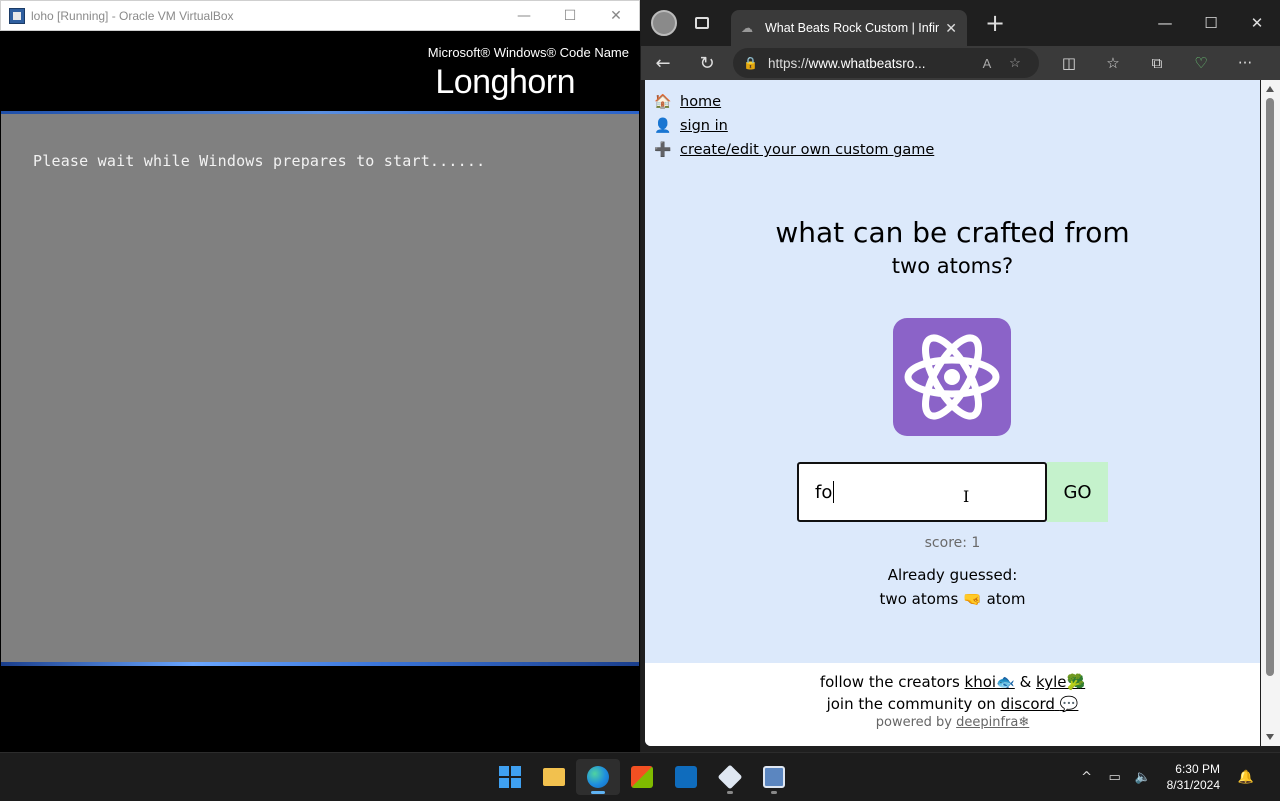 Image resolution: width=1280 pixels, height=801 pixels. Describe the element at coordinates (320, 71) in the screenshot. I see `longhorn-header: Microsoft® Windows® Code Name Longhorn` at that location.